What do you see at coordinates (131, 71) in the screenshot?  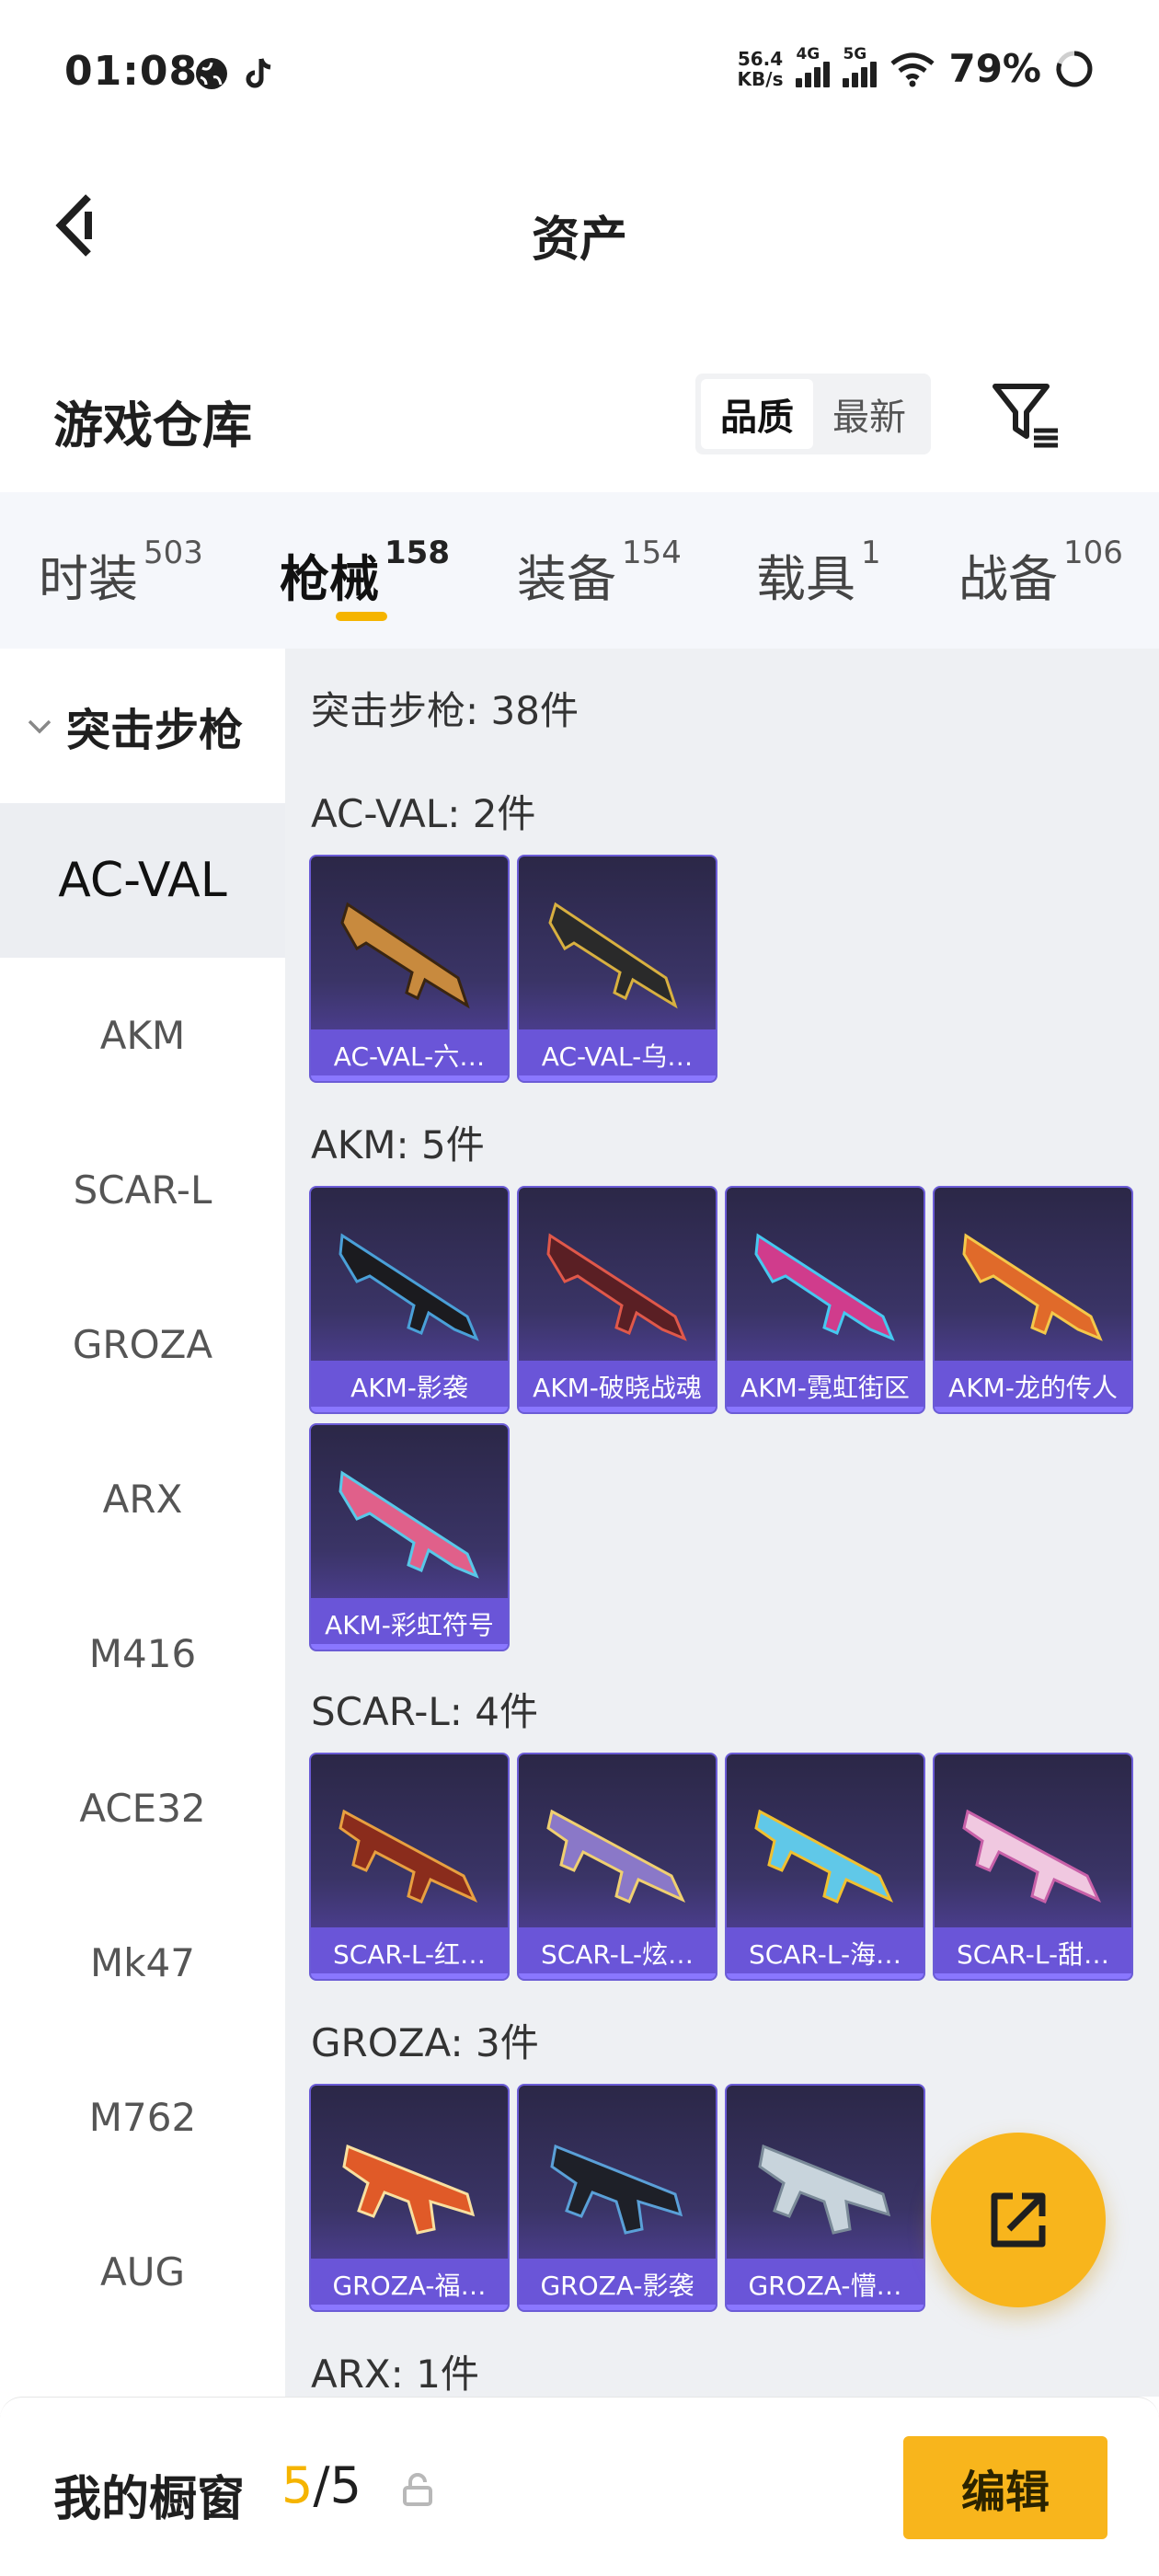 I see `status-time: 01:08` at bounding box center [131, 71].